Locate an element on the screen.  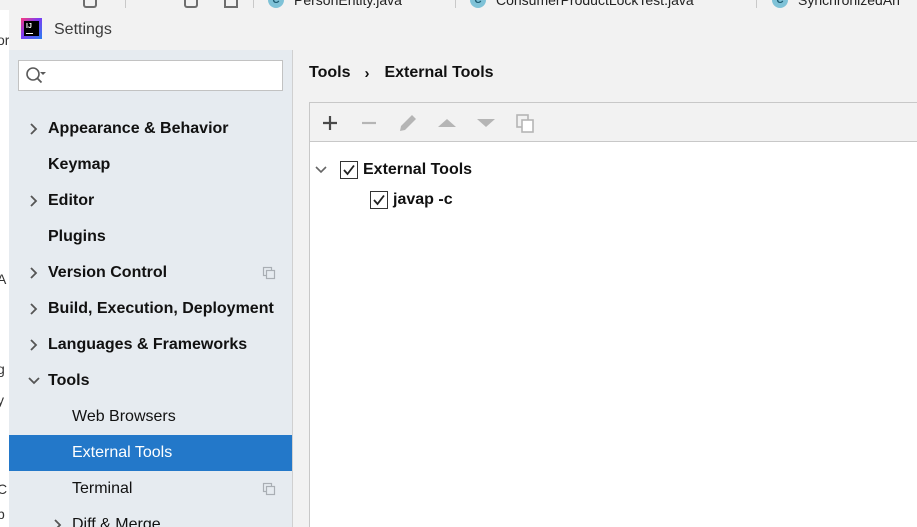
sidebar-item-label: Diff & Merge is located at coordinates (116, 521).